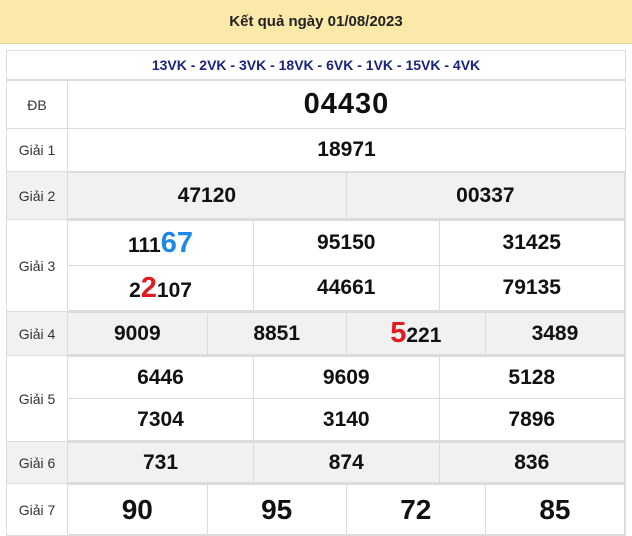 The image size is (632, 536). What do you see at coordinates (346, 243) in the screenshot?
I see `prize-number: 95150` at bounding box center [346, 243].